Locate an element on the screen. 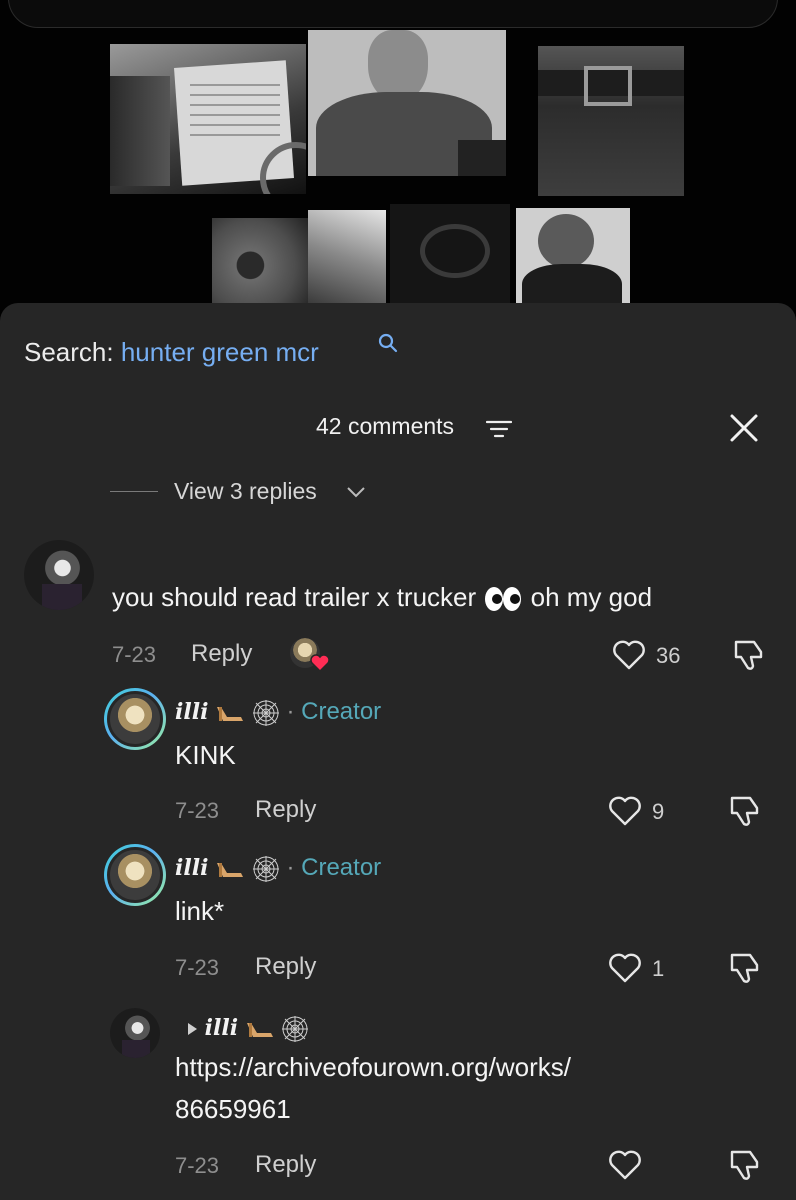 Image resolution: width=796 pixels, height=1200 pixels. filter-icon is located at coordinates (499, 429).